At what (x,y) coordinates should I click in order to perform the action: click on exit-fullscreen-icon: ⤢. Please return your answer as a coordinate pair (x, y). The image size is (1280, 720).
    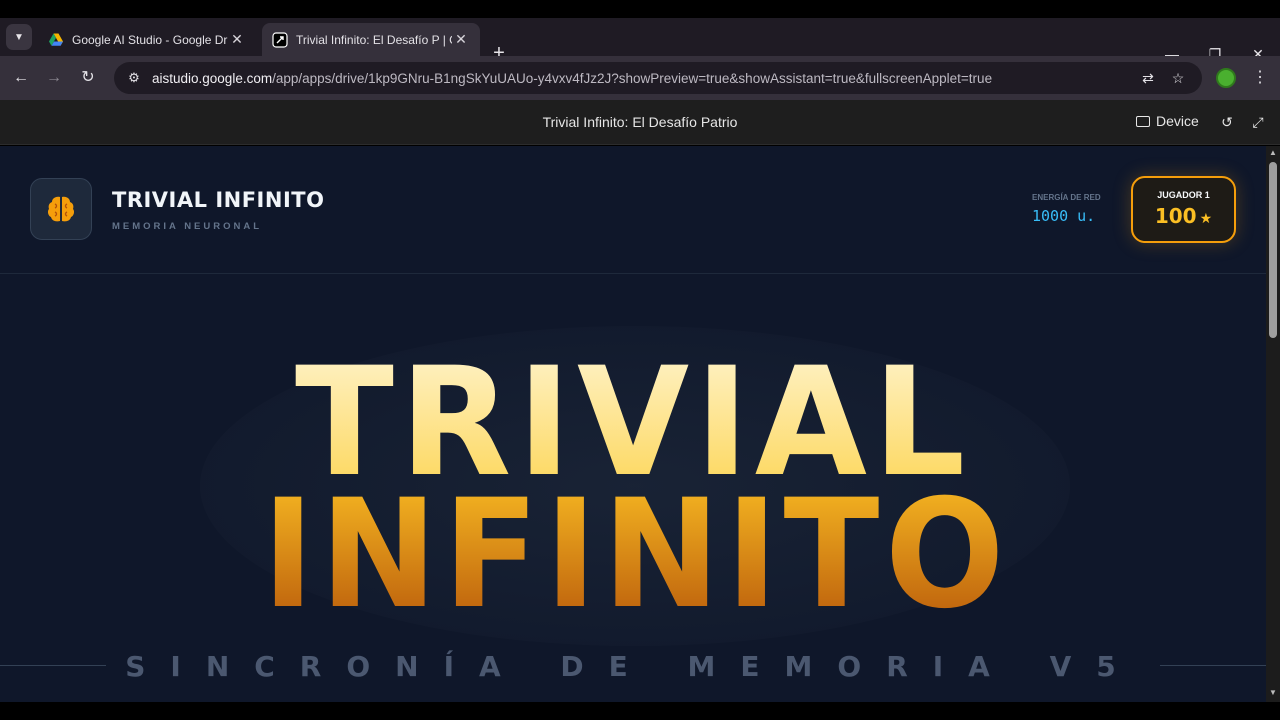
    Looking at the image, I should click on (1258, 122).